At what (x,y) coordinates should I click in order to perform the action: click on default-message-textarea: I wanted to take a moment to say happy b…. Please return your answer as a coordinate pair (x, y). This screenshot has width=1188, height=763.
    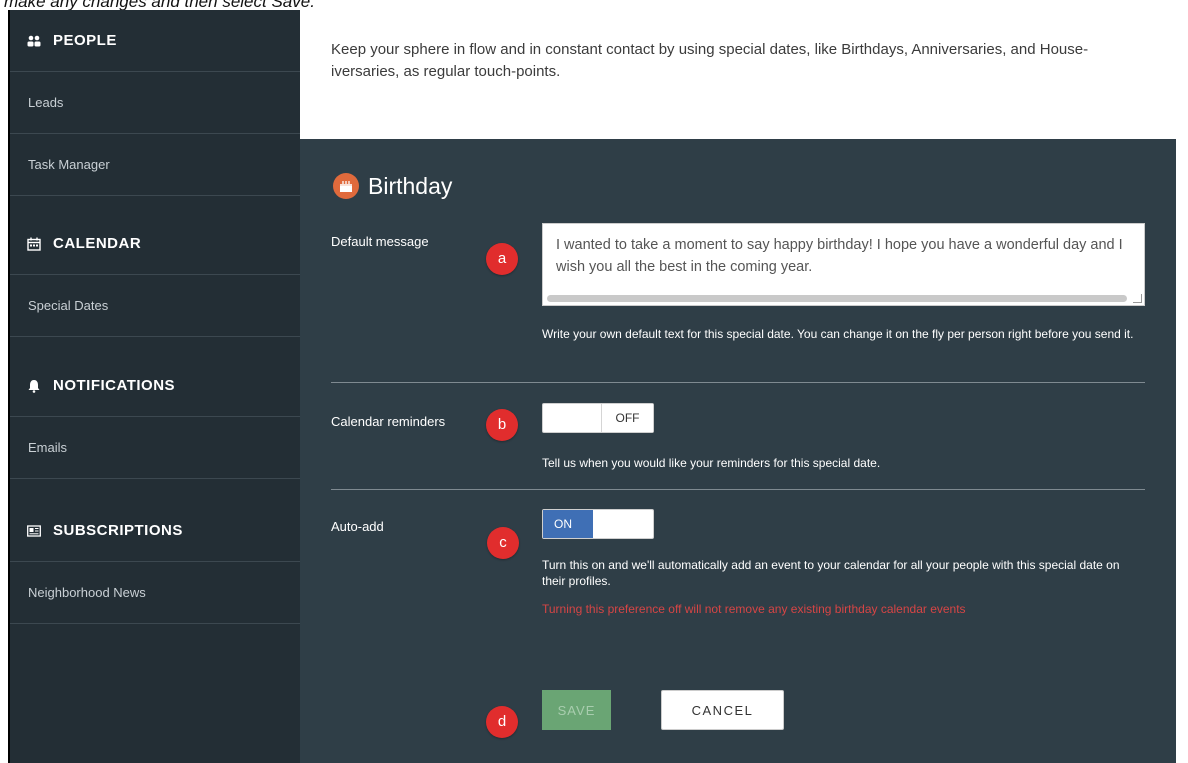
    Looking at the image, I should click on (843, 264).